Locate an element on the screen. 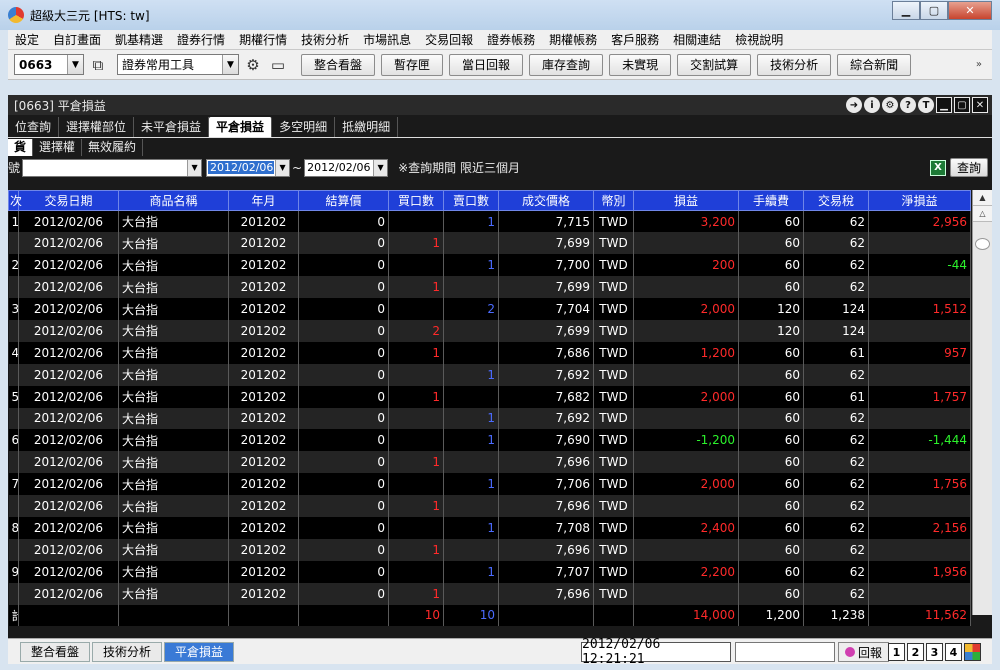 Image resolution: width=1000 pixels, height=670 pixels. scroll-thumb is located at coordinates (982, 244).